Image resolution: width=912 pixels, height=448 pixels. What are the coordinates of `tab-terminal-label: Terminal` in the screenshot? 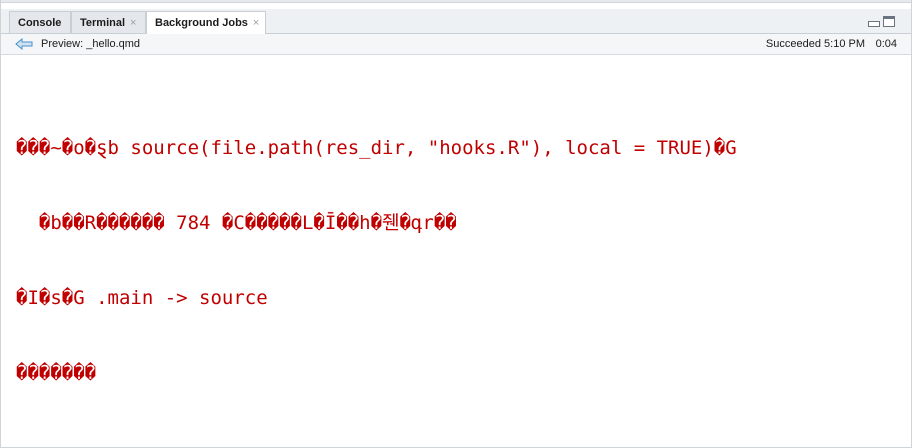 It's located at (103, 22).